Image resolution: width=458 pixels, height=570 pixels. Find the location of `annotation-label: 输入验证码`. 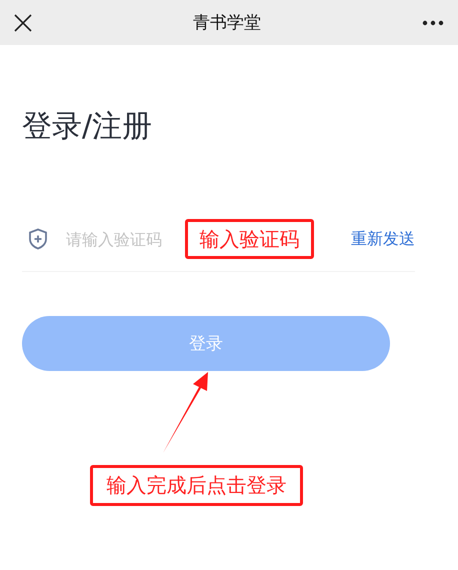

annotation-label: 输入验证码 is located at coordinates (249, 239).